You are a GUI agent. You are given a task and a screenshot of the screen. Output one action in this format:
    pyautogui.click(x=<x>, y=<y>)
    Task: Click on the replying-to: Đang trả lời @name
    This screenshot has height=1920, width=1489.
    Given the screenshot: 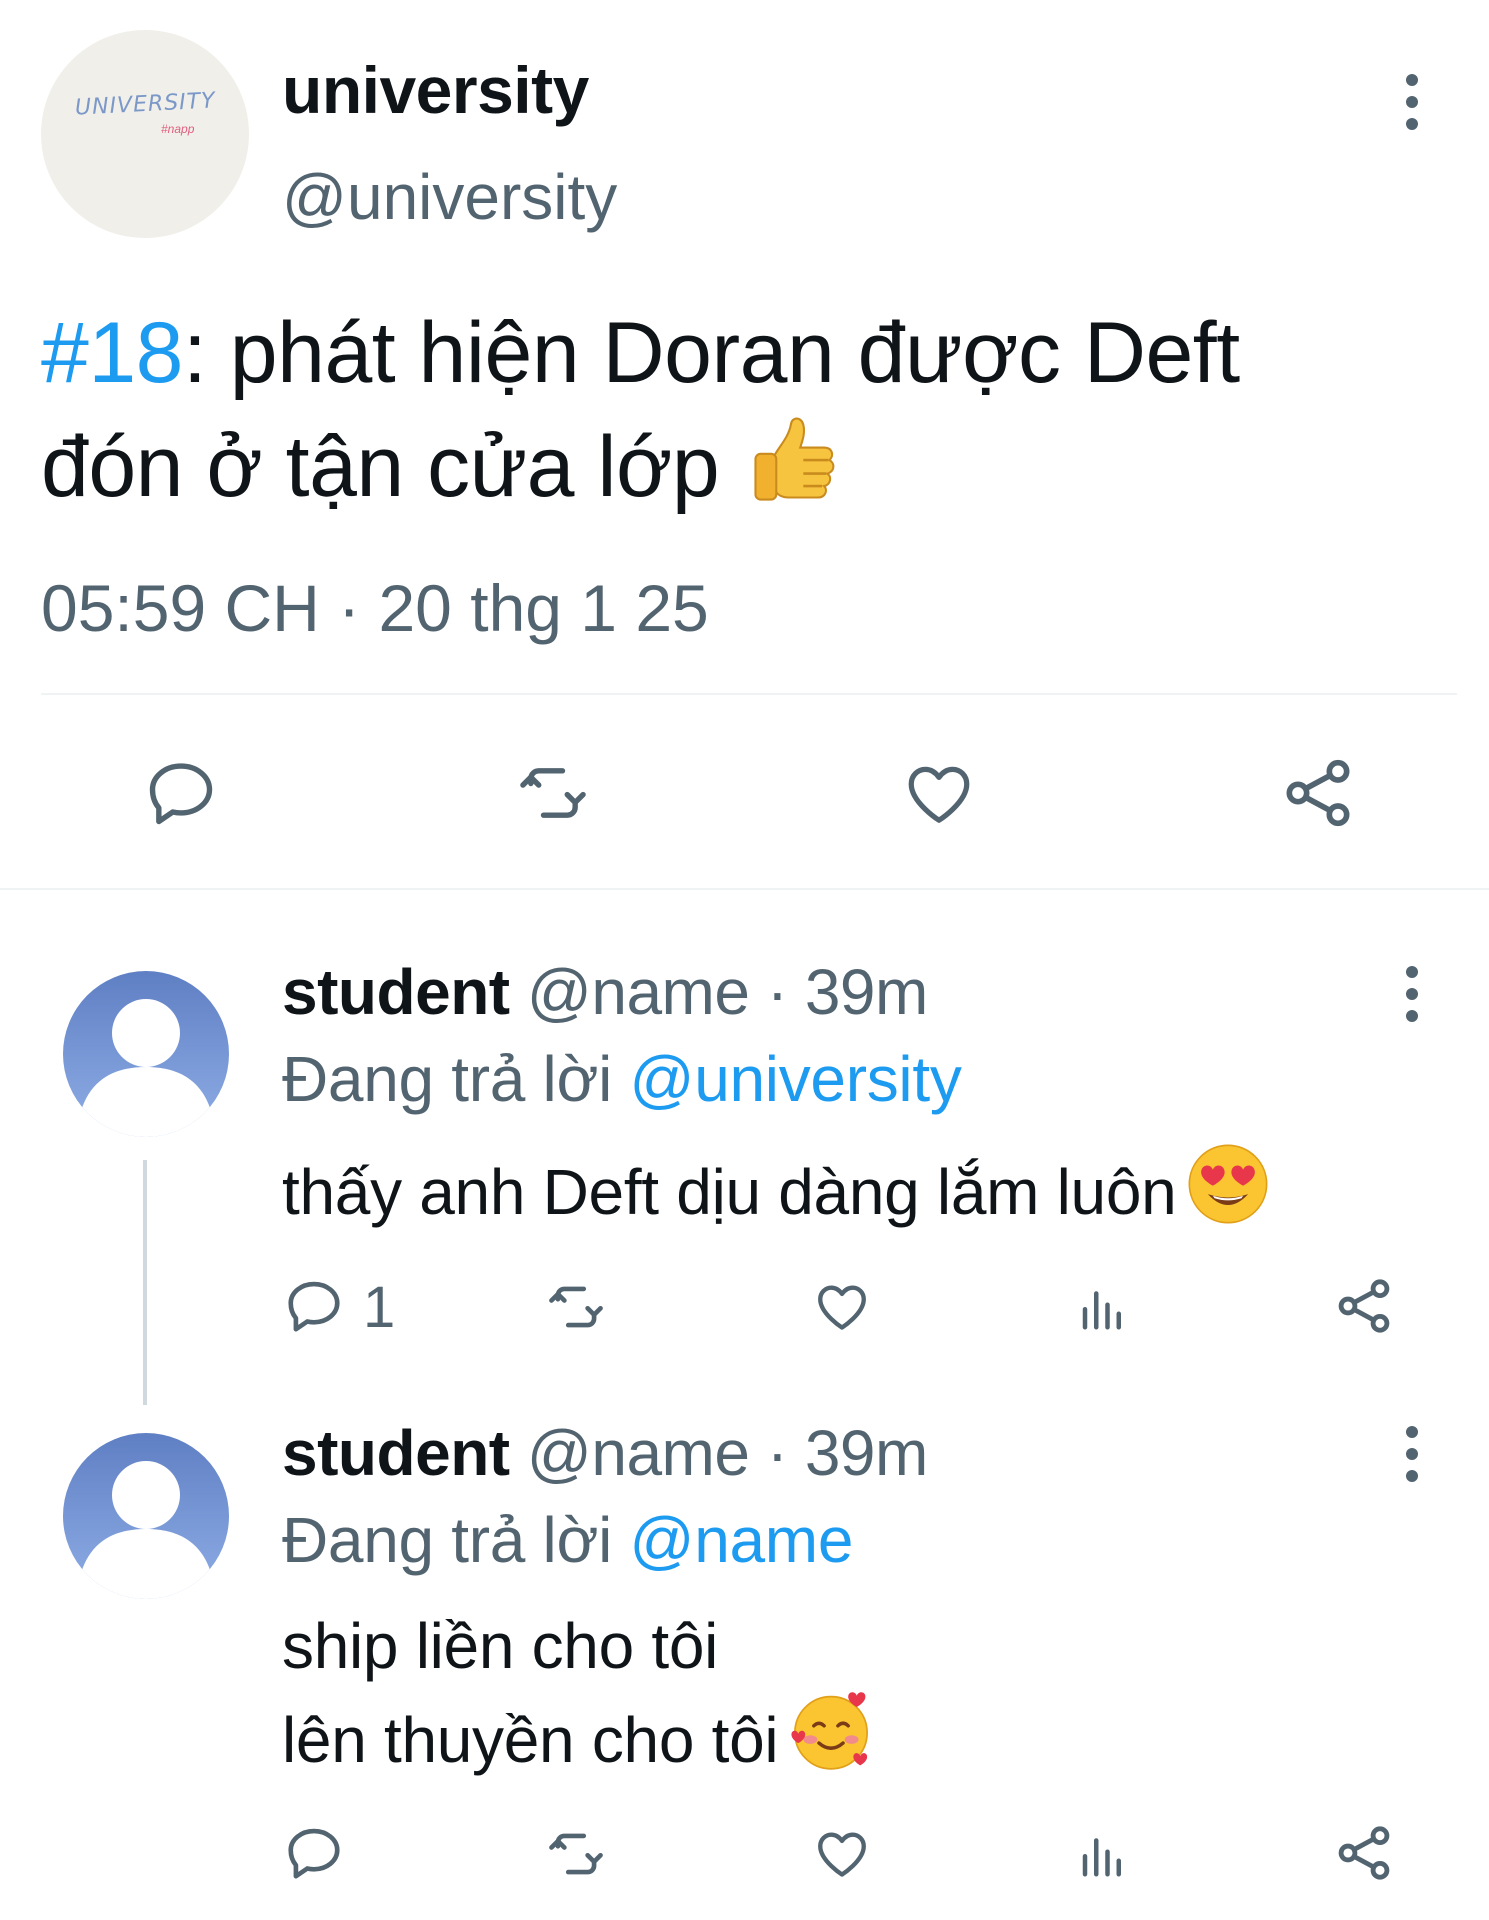 What is the action you would take?
    pyautogui.click(x=567, y=1540)
    